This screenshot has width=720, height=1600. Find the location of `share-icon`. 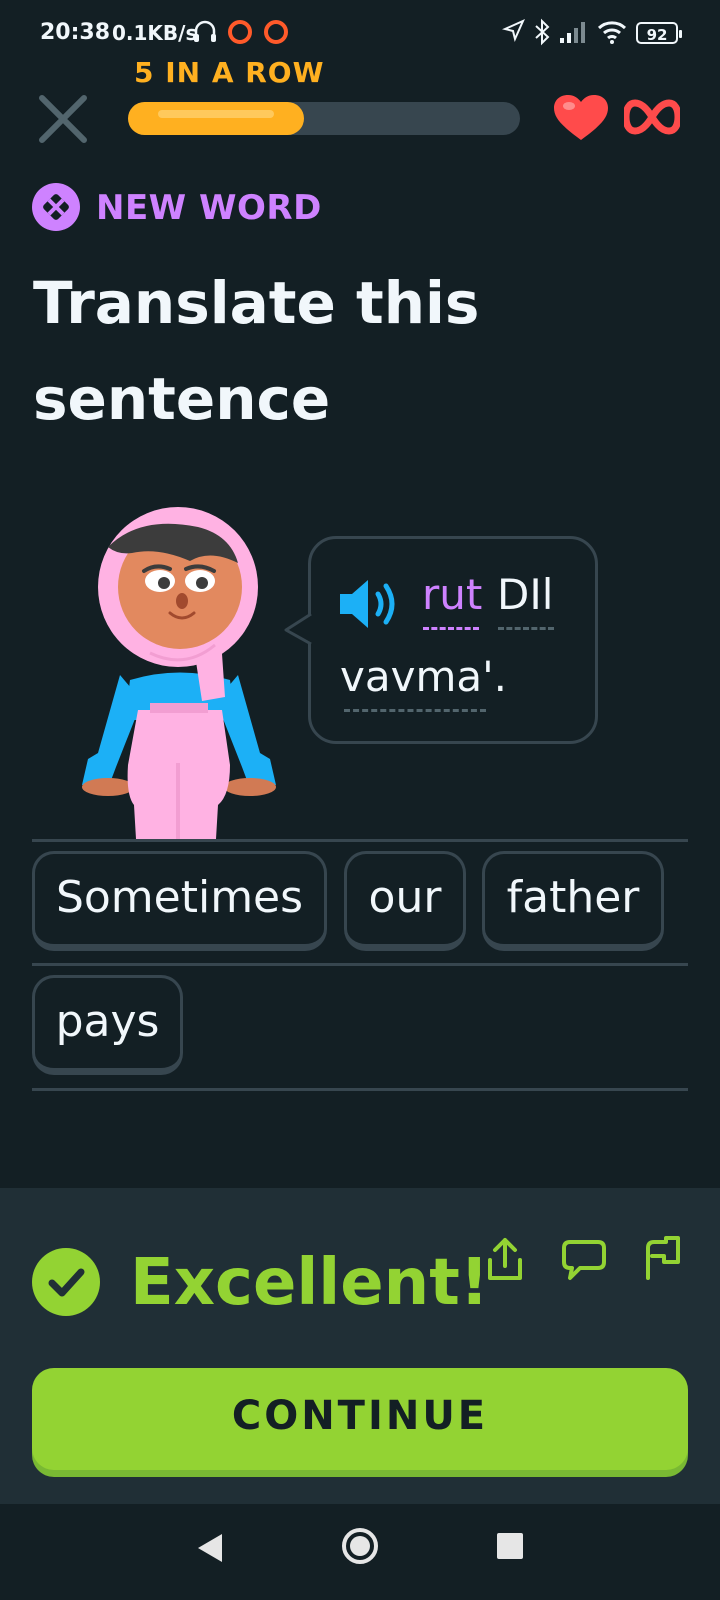

share-icon is located at coordinates (505, 1260).